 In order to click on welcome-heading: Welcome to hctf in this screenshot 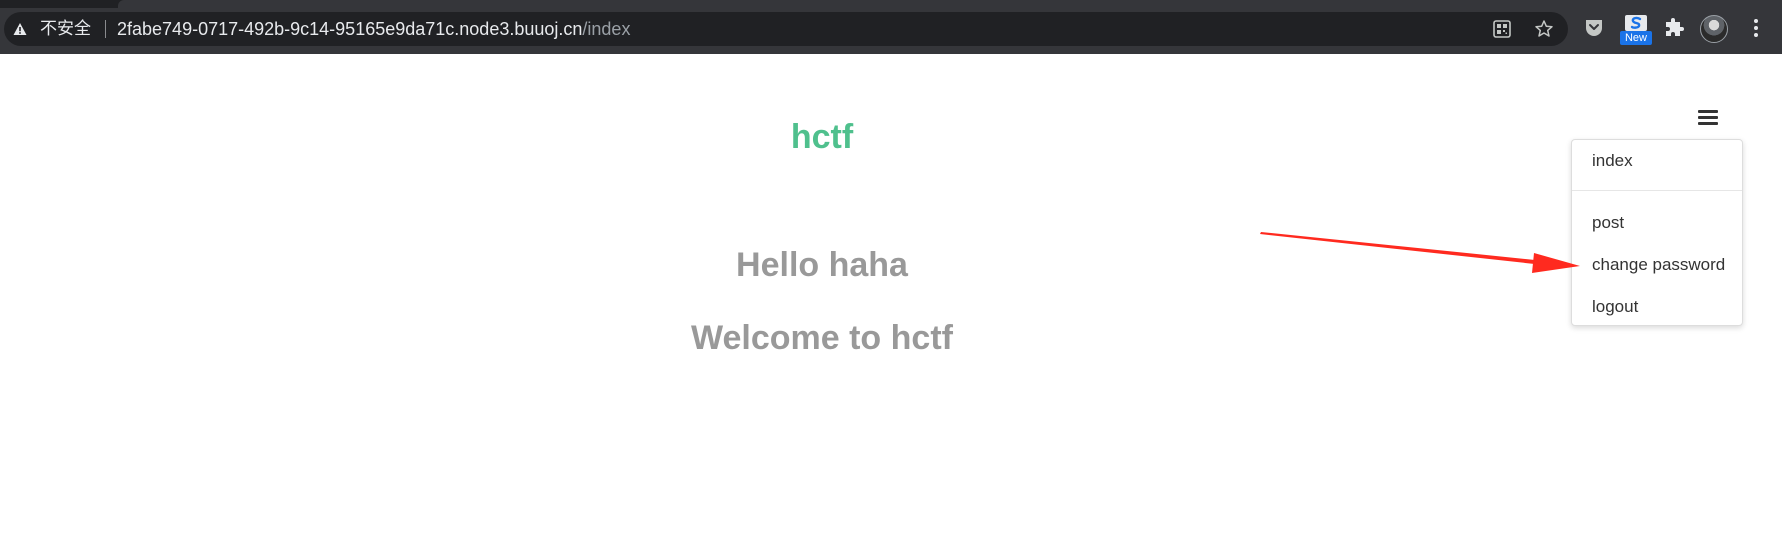, I will do `click(822, 338)`.